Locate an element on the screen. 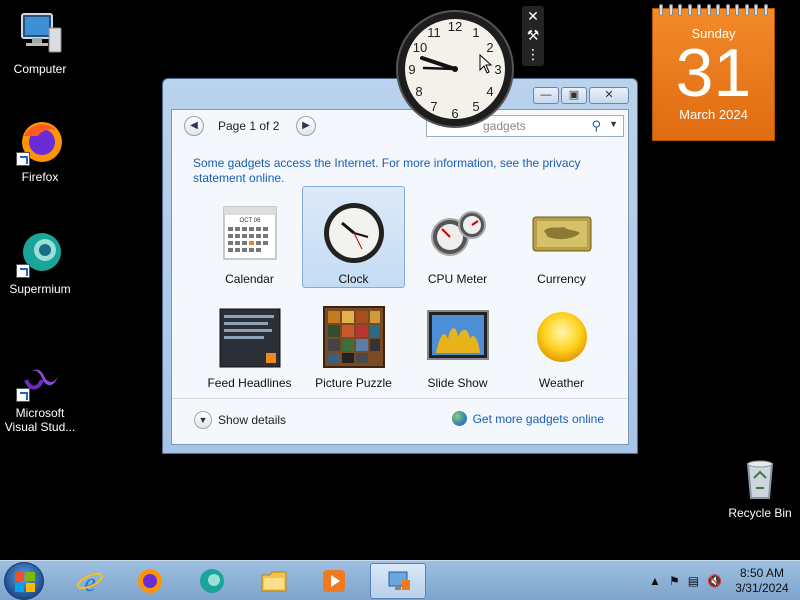 The width and height of the screenshot is (800, 600). weather-sun-icon is located at coordinates (562, 337).